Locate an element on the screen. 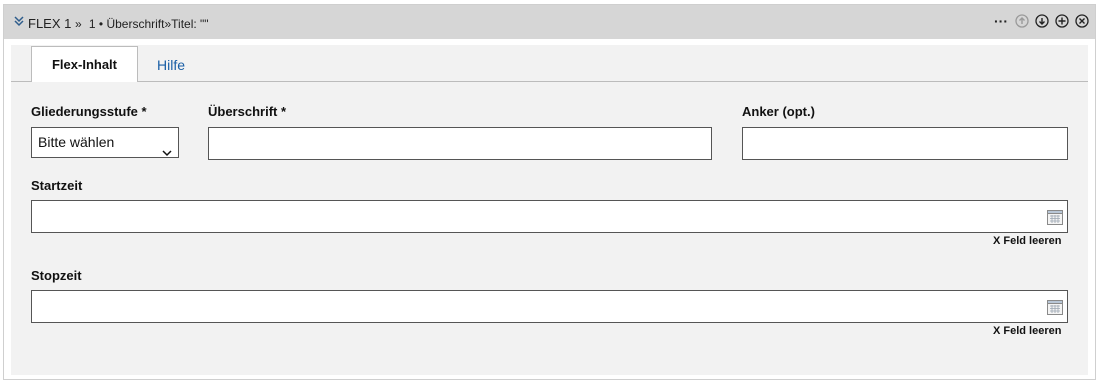  level-select: Bitte wählen is located at coordinates (105, 142).